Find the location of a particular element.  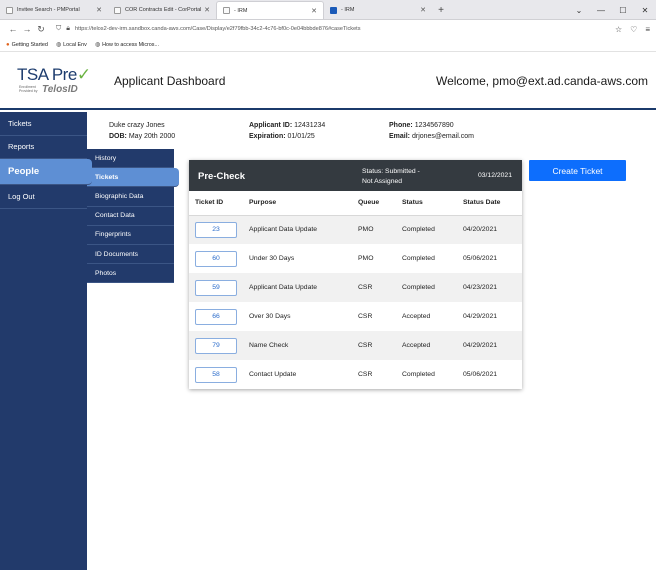

forward-icon: → is located at coordinates (27, 29).